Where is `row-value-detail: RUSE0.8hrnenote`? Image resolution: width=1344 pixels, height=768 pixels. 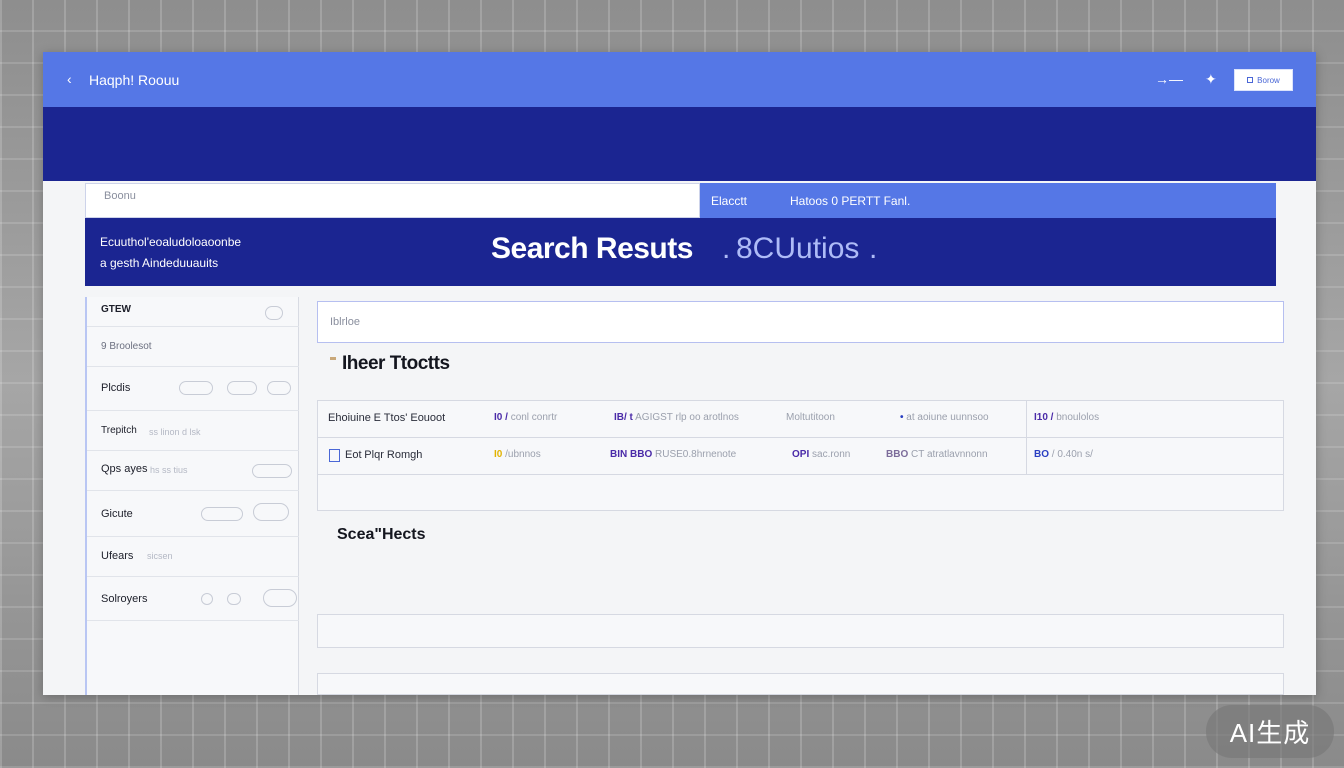
row-value-detail: RUSE0.8hrnenote is located at coordinates (696, 454).